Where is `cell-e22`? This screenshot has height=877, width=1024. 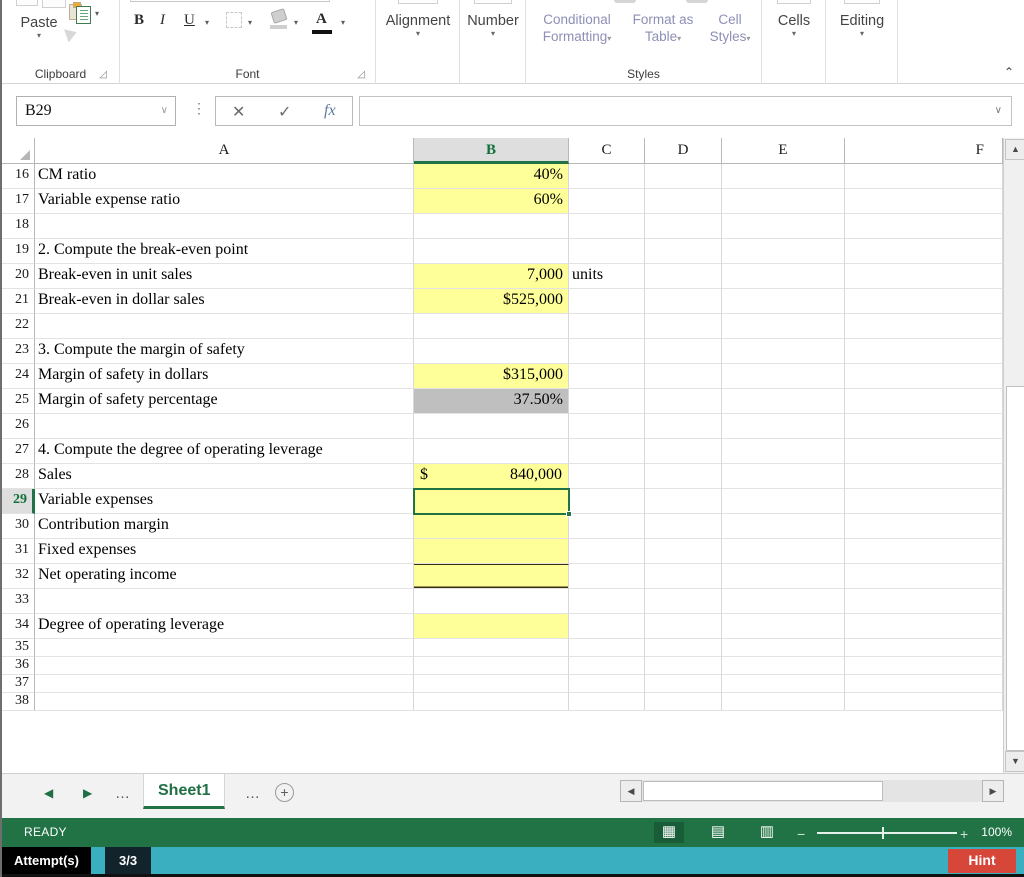 cell-e22 is located at coordinates (783, 326).